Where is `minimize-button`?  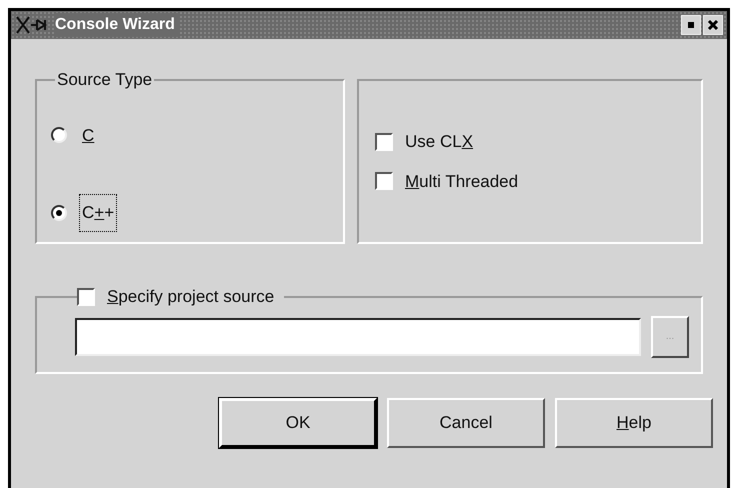 minimize-button is located at coordinates (691, 25).